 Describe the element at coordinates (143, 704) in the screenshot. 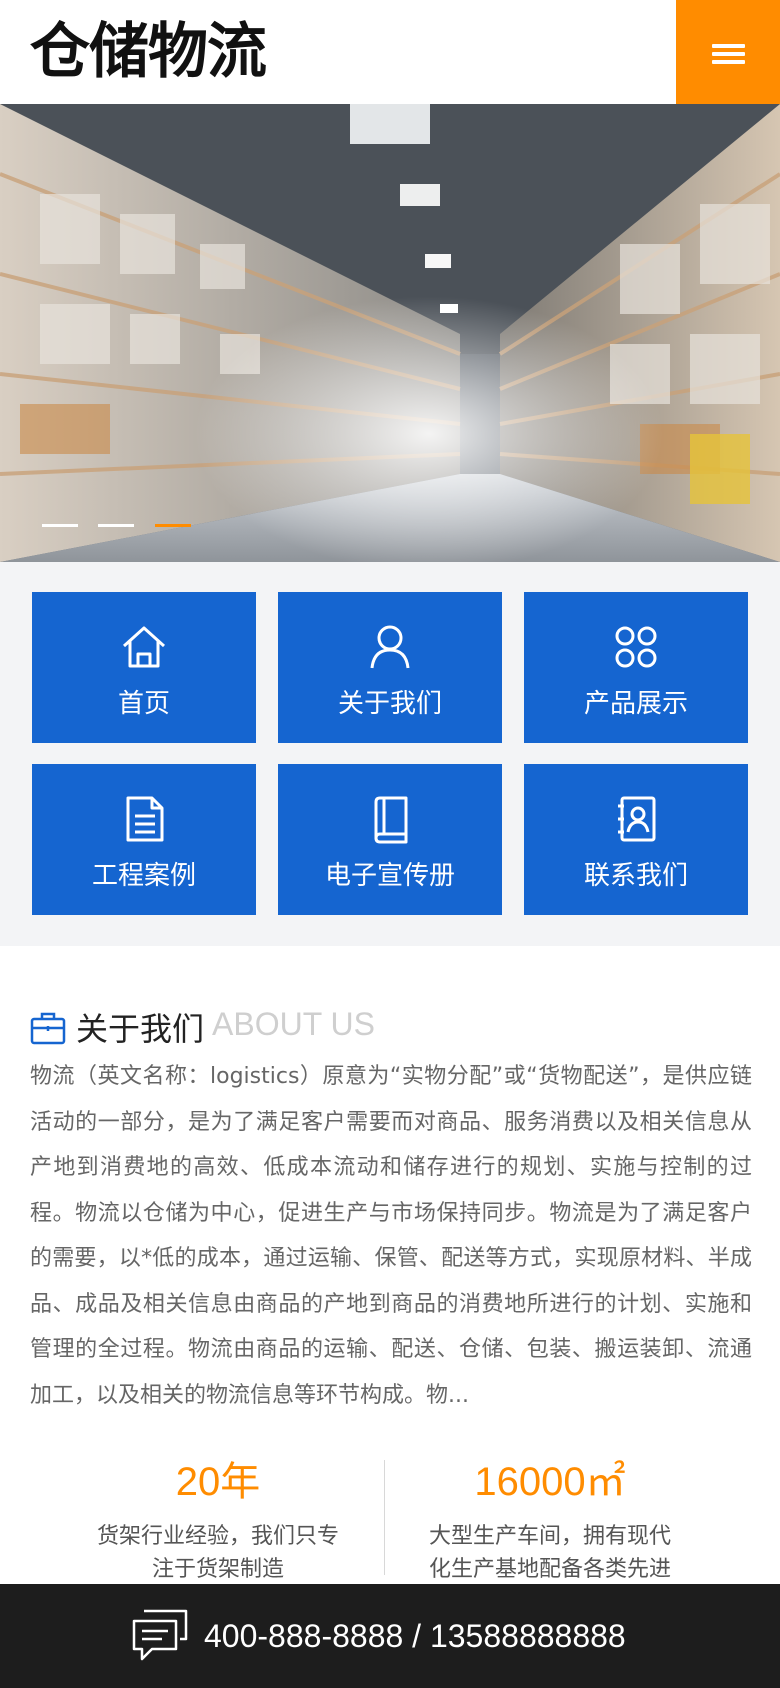

I see `tile-label: 首页` at that location.